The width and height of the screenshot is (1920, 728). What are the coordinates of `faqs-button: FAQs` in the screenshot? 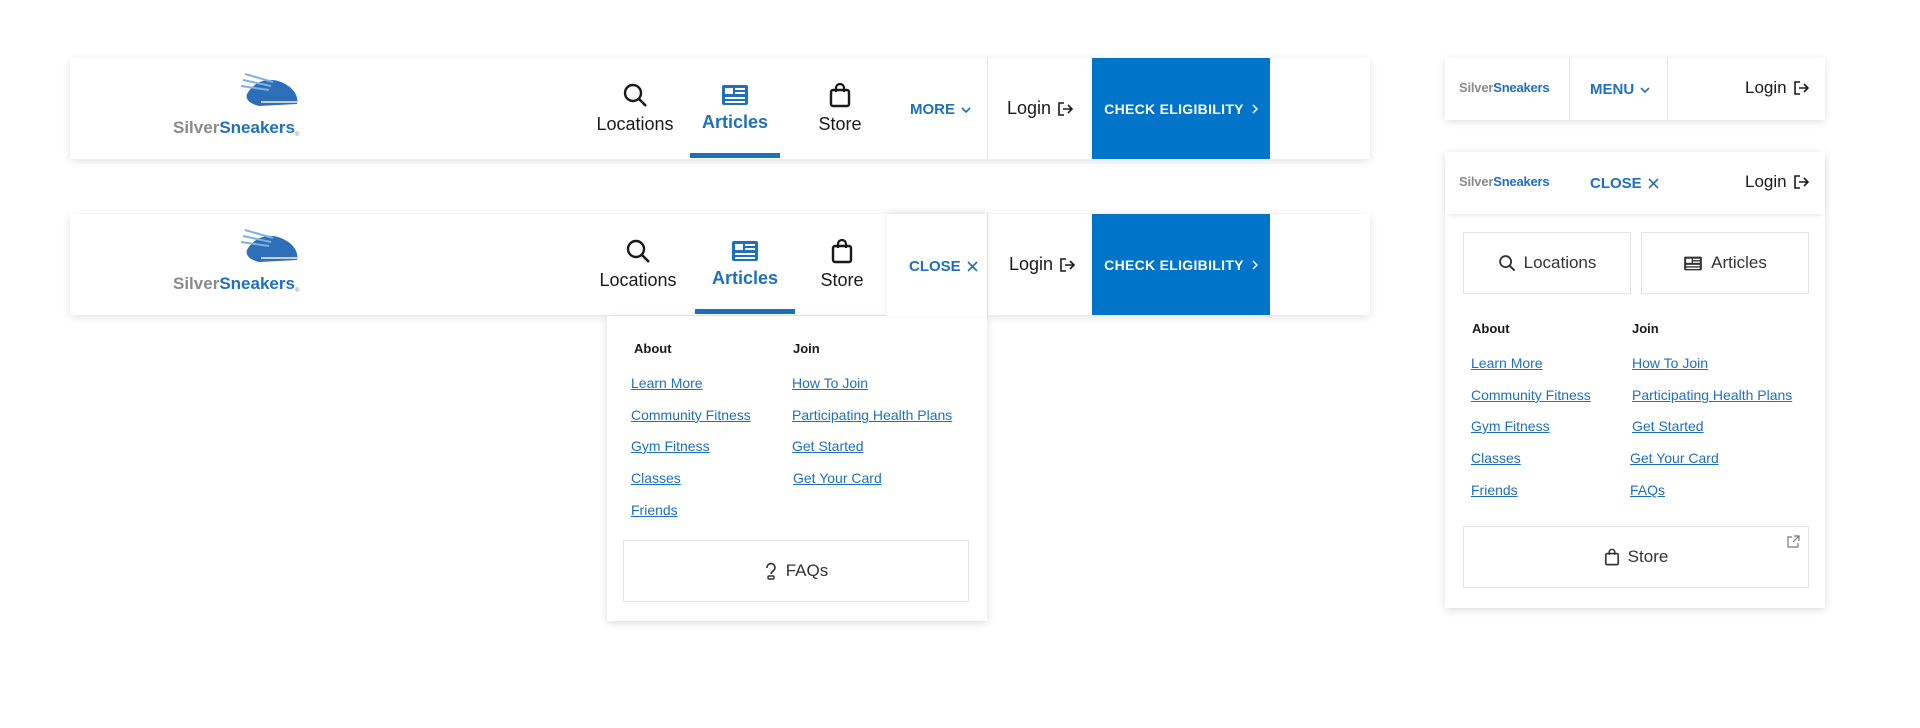 It's located at (796, 571).